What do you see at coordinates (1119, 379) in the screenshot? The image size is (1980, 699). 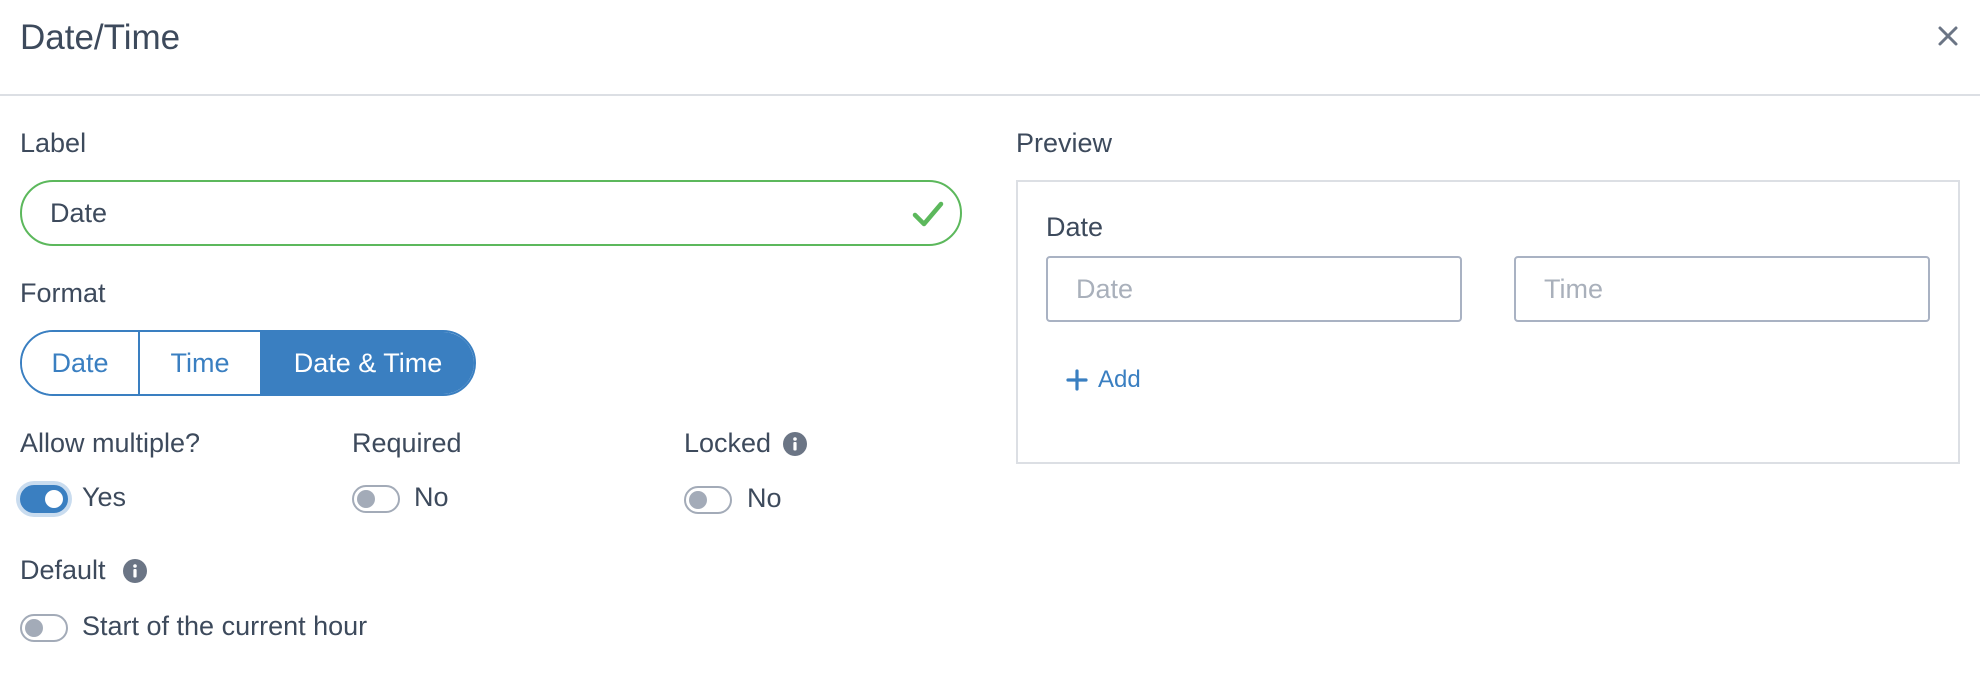 I see `add-button-label: Add` at bounding box center [1119, 379].